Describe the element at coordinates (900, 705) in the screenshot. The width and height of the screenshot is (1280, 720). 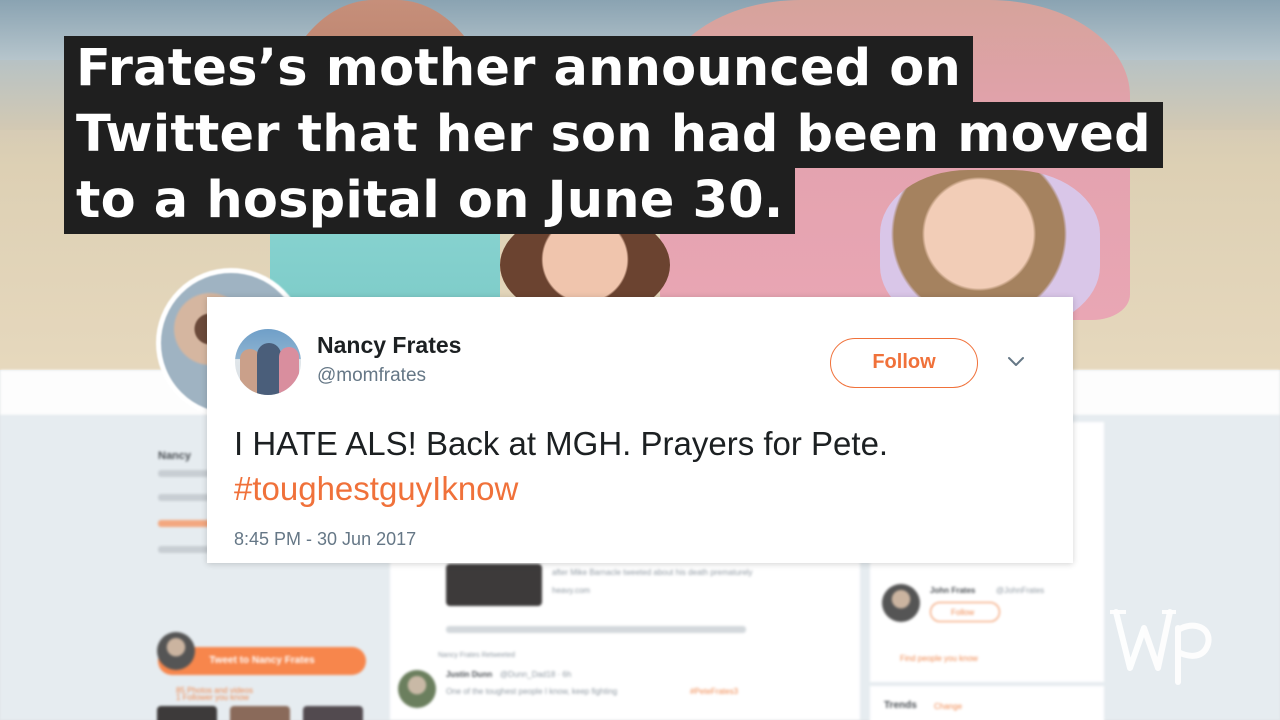
I see `trends-title: Trends` at that location.